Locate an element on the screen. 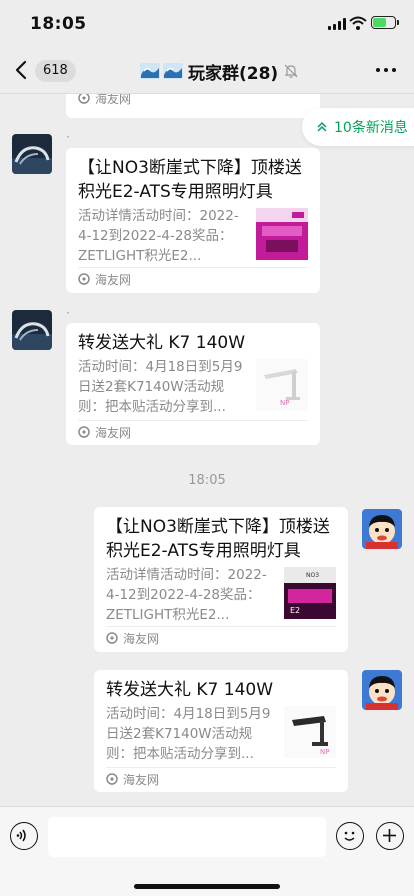  chat-header: 618 玩家群(28) is located at coordinates (207, 72).